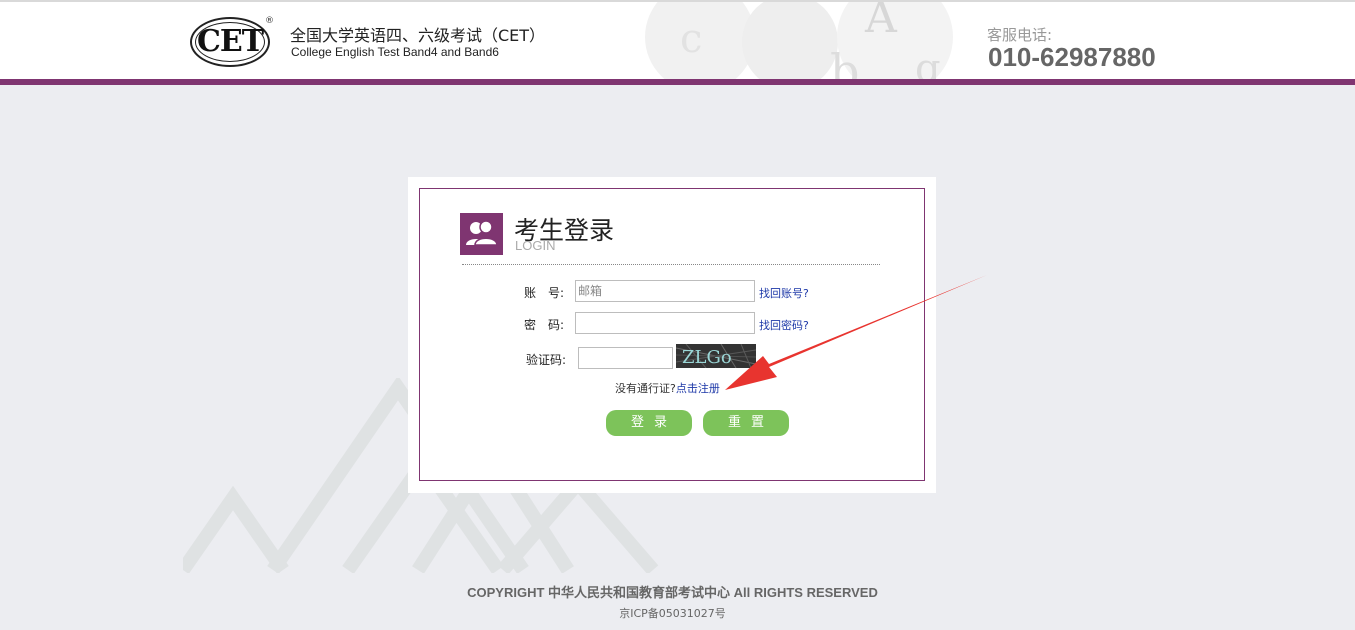  Describe the element at coordinates (881, 22) in the screenshot. I see `svg-text: A` at that location.